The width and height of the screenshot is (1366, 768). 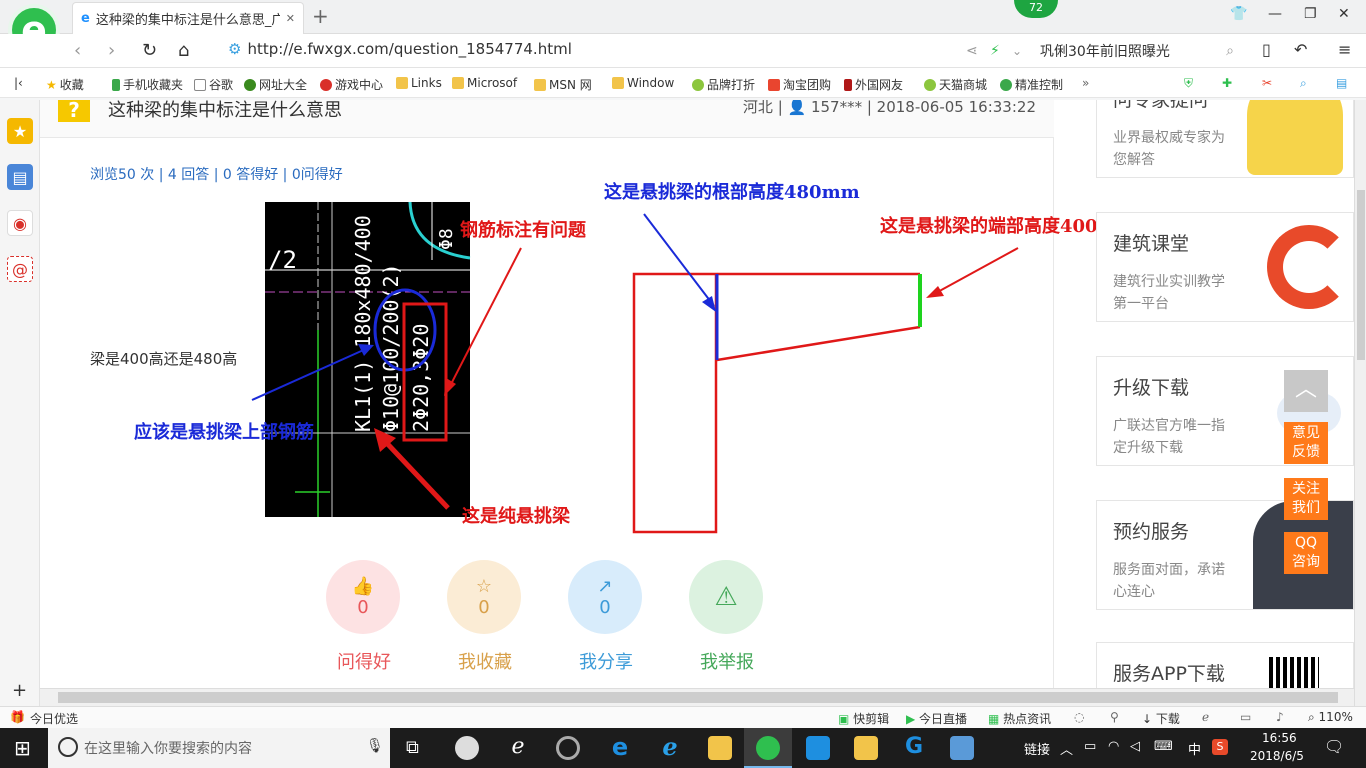 I want to click on app-notes-icon, so click(x=866, y=748).